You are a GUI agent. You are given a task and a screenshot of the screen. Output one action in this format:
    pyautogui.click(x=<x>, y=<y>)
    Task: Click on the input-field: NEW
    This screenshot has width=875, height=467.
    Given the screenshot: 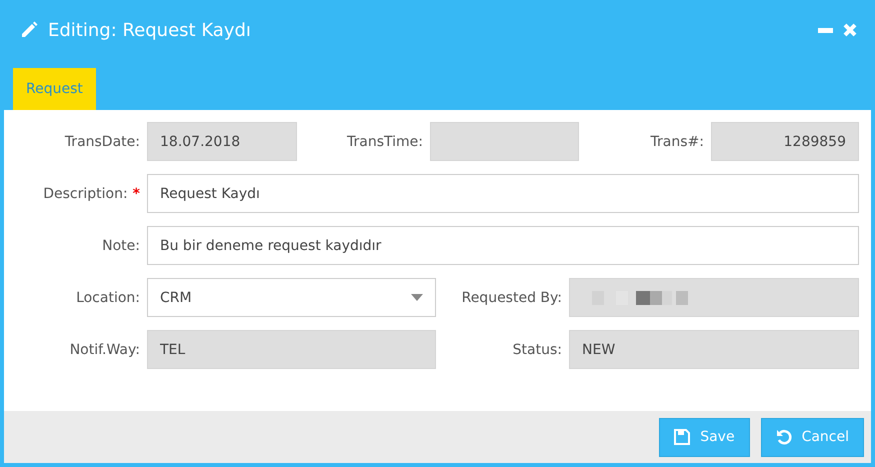 What is the action you would take?
    pyautogui.click(x=714, y=349)
    